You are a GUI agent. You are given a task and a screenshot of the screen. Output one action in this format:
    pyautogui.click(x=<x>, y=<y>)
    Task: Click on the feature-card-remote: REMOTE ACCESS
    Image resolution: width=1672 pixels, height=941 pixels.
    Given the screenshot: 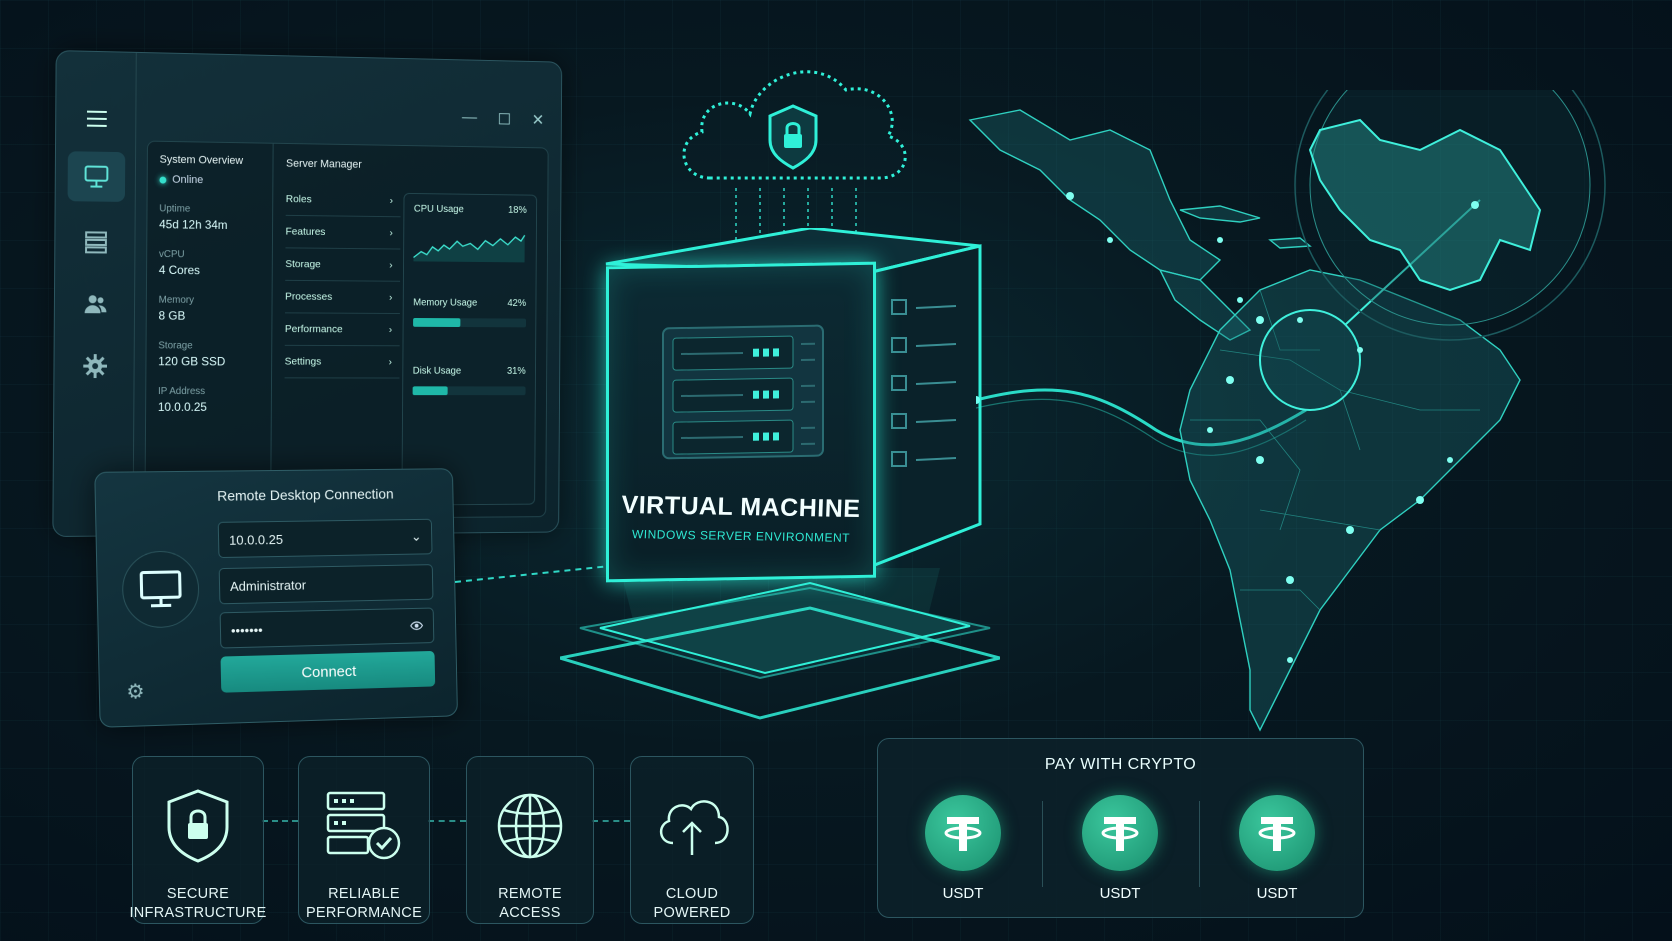 What is the action you would take?
    pyautogui.click(x=530, y=840)
    